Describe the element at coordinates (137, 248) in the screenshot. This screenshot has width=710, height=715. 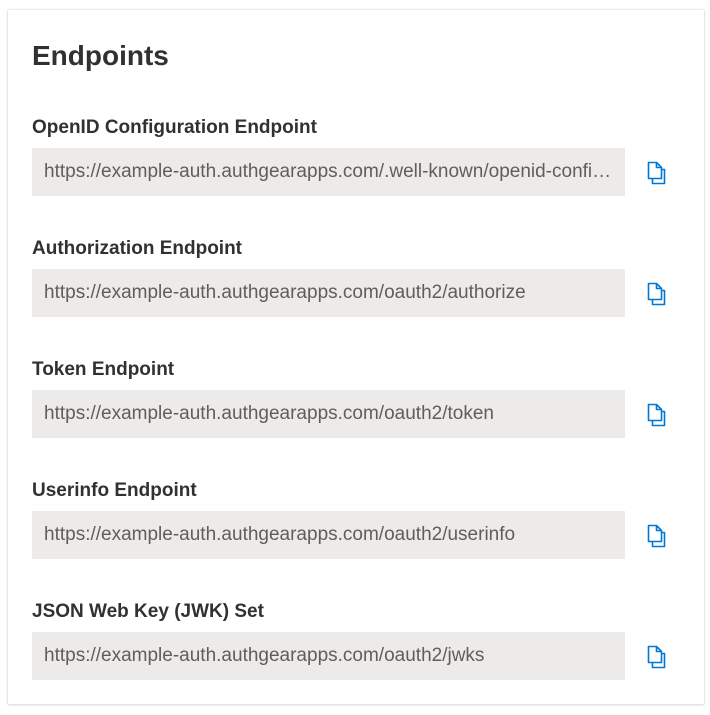
I see `endpoint-label: Authorization Endpoint` at that location.